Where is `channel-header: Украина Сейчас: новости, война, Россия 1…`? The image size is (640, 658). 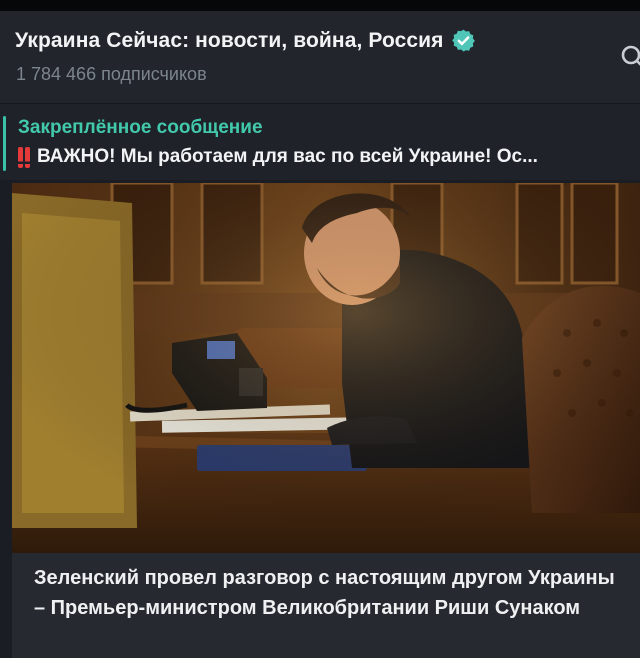 channel-header: Украина Сейчас: новости, война, Россия 1… is located at coordinates (320, 57).